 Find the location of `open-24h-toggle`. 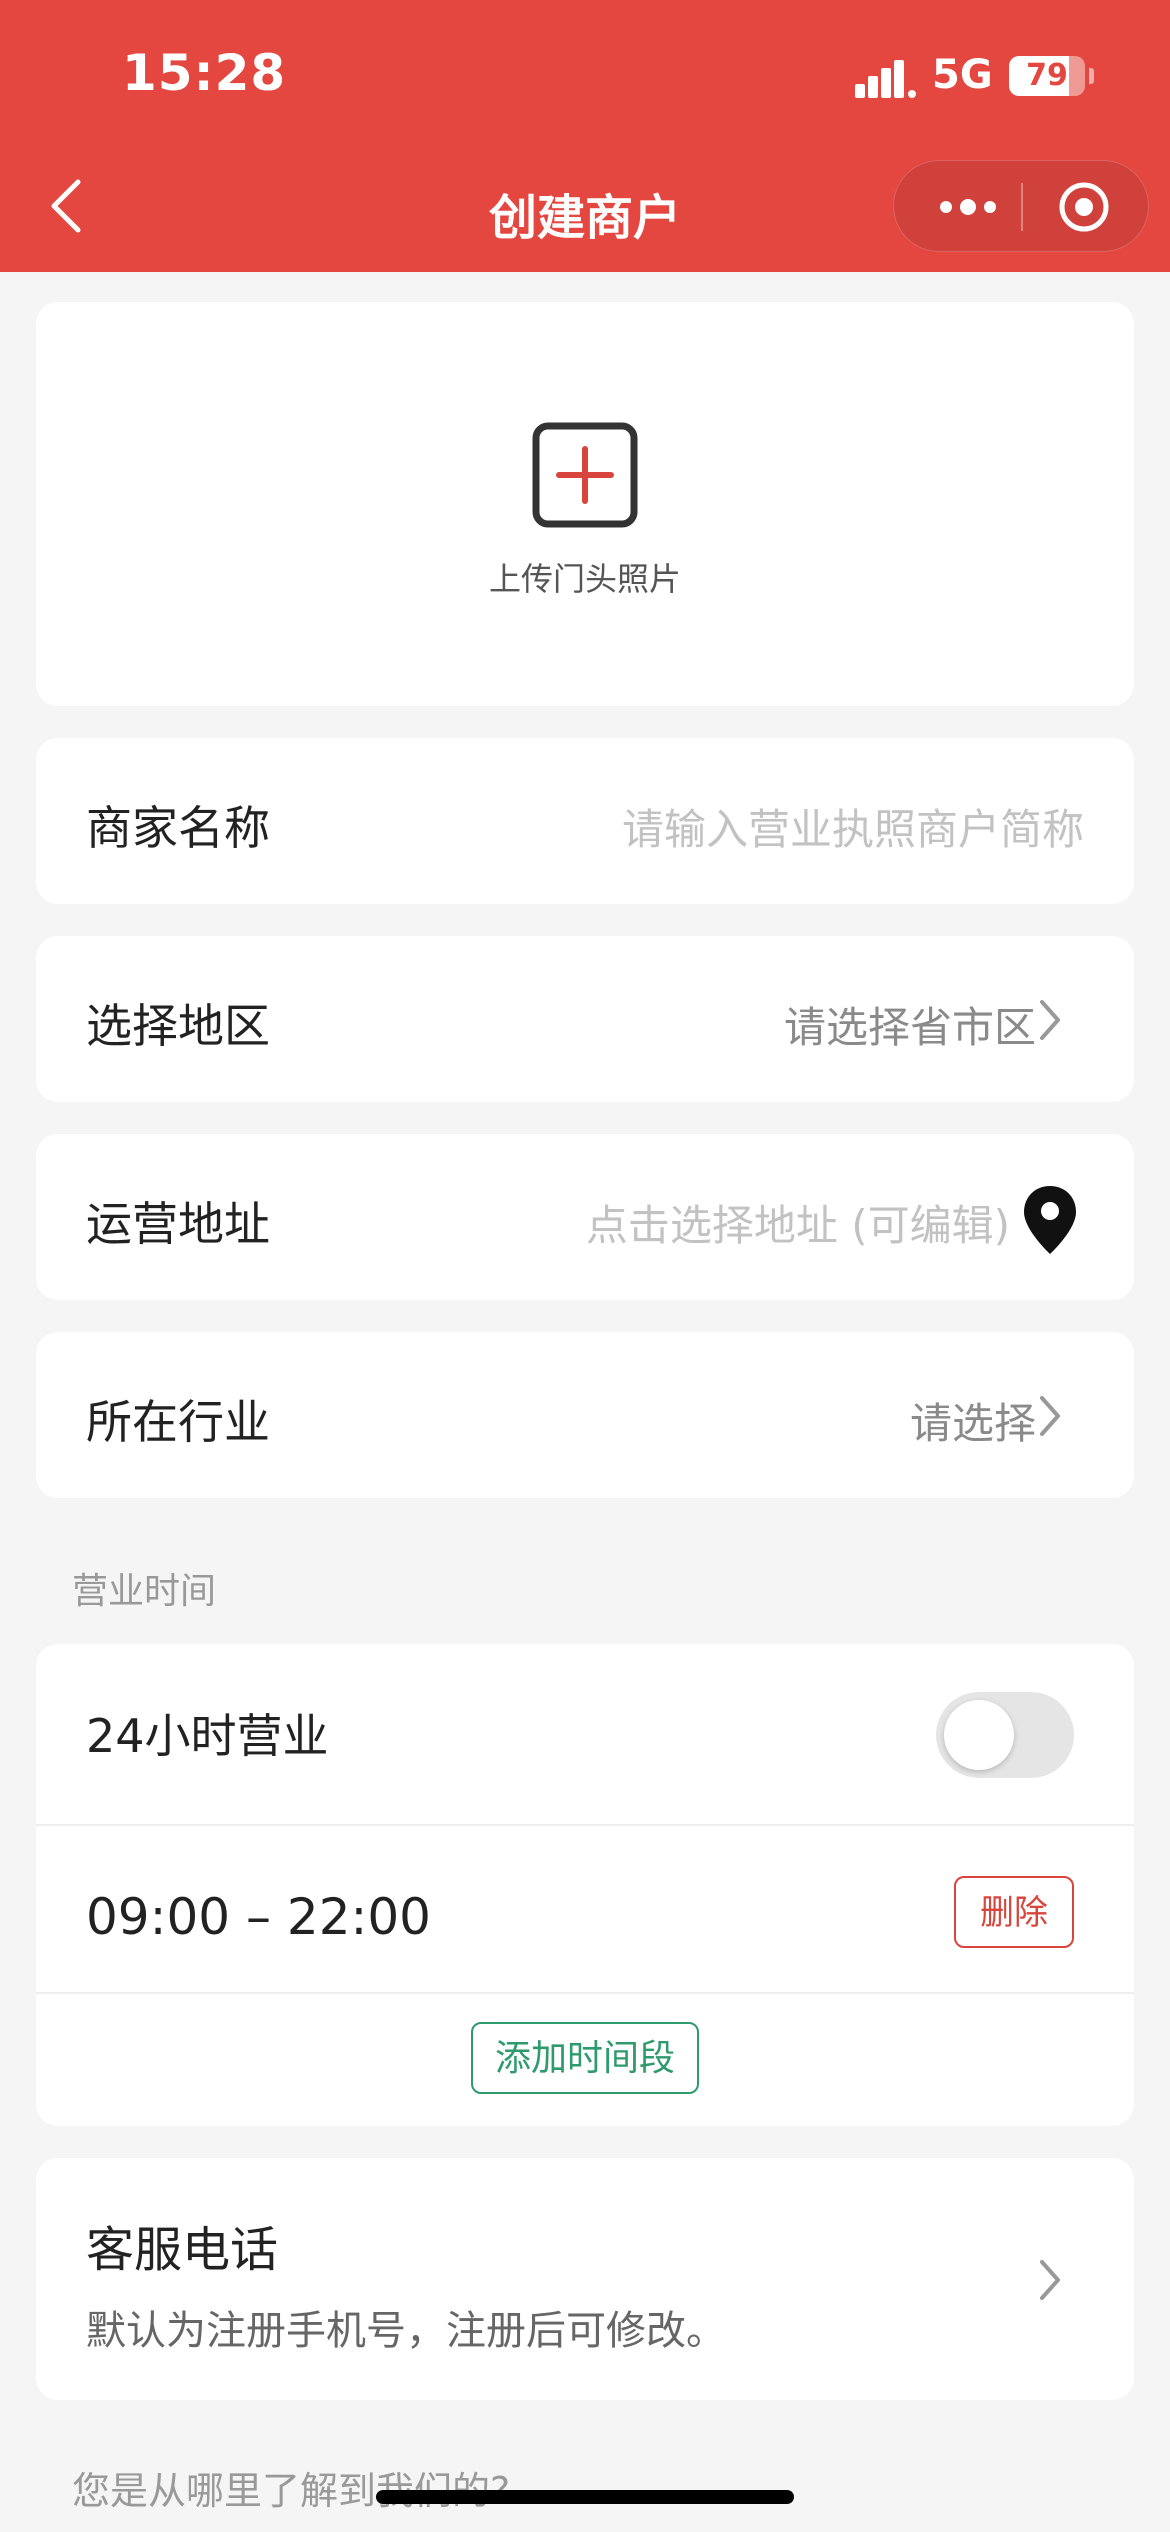

open-24h-toggle is located at coordinates (1005, 1735).